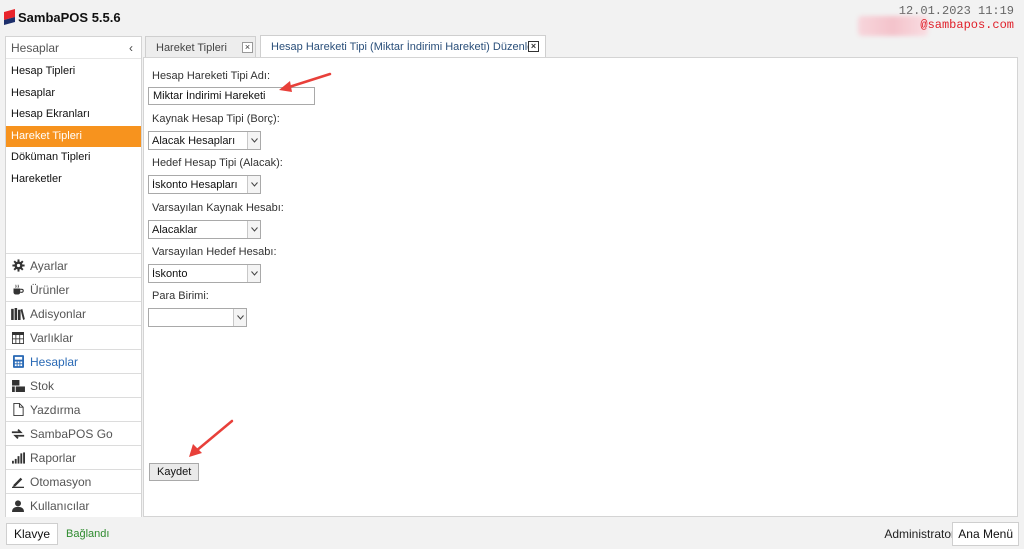  What do you see at coordinates (214, 252) in the screenshot?
I see `default-target-account-label: Varsayılan Hedef Hesabı:` at bounding box center [214, 252].